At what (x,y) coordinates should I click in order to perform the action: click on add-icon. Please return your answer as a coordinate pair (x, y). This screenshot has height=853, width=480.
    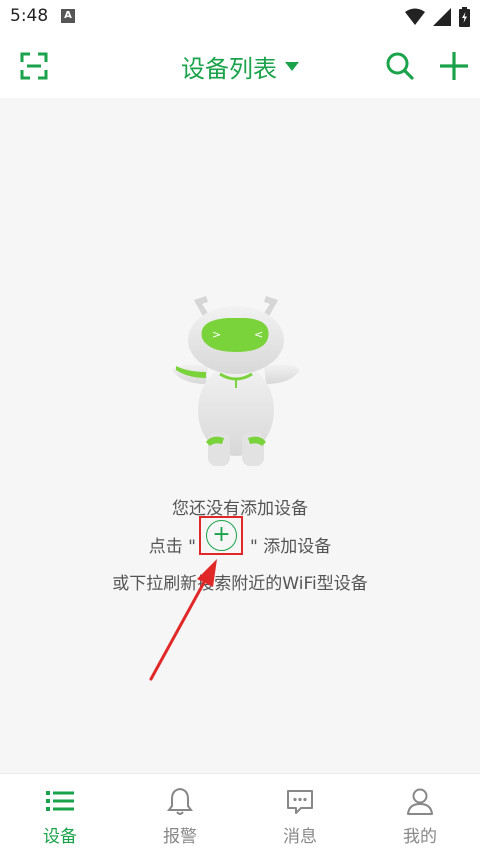
    Looking at the image, I should click on (454, 66).